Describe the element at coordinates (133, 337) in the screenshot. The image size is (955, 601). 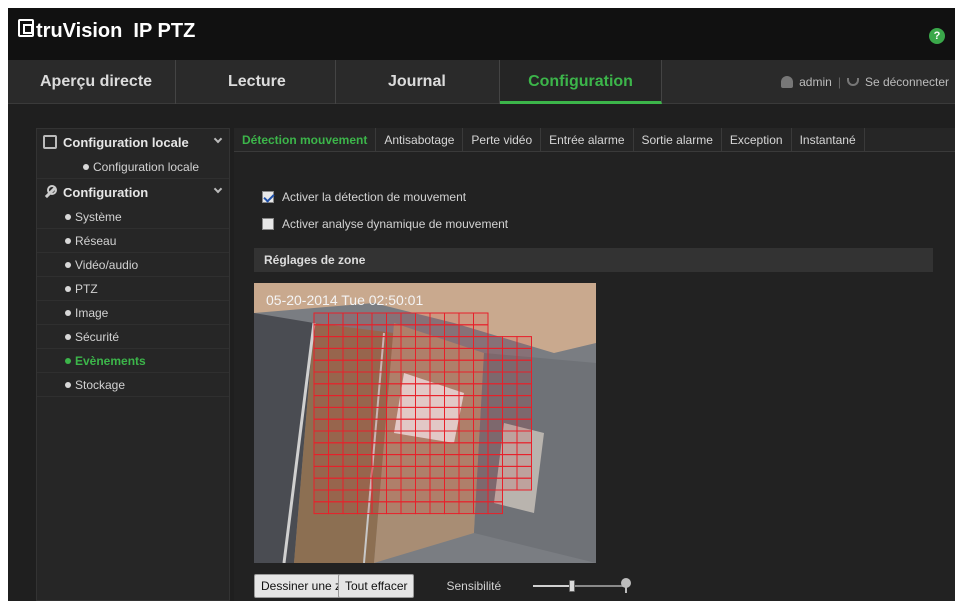
I see `sidebar-item-securite: Sécurité` at that location.